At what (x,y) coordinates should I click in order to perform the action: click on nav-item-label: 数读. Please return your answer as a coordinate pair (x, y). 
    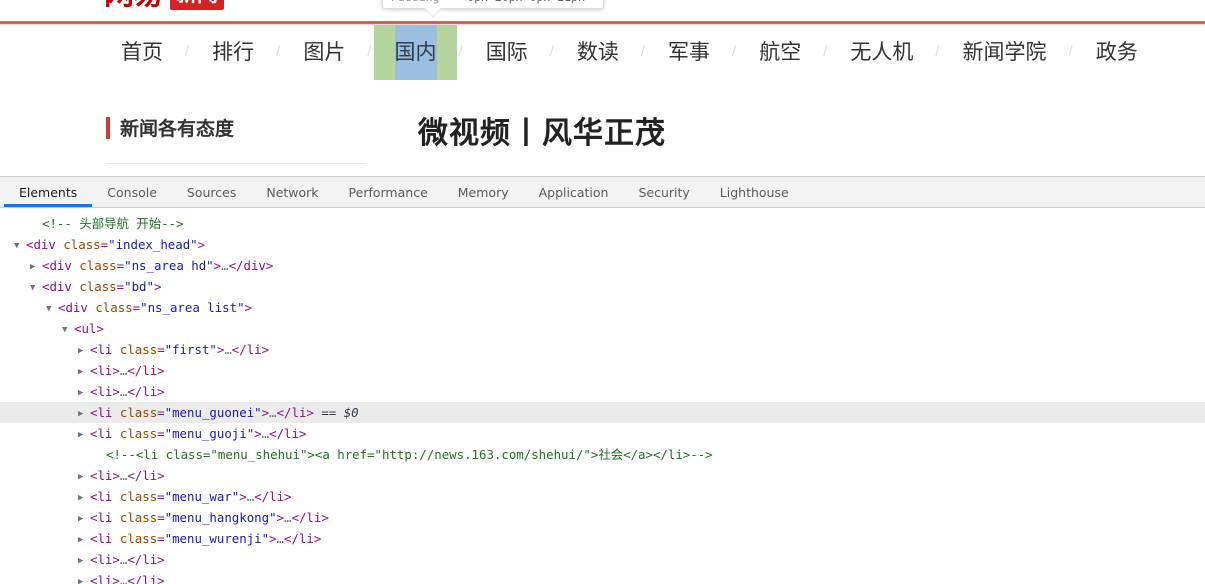
    Looking at the image, I should click on (597, 52).